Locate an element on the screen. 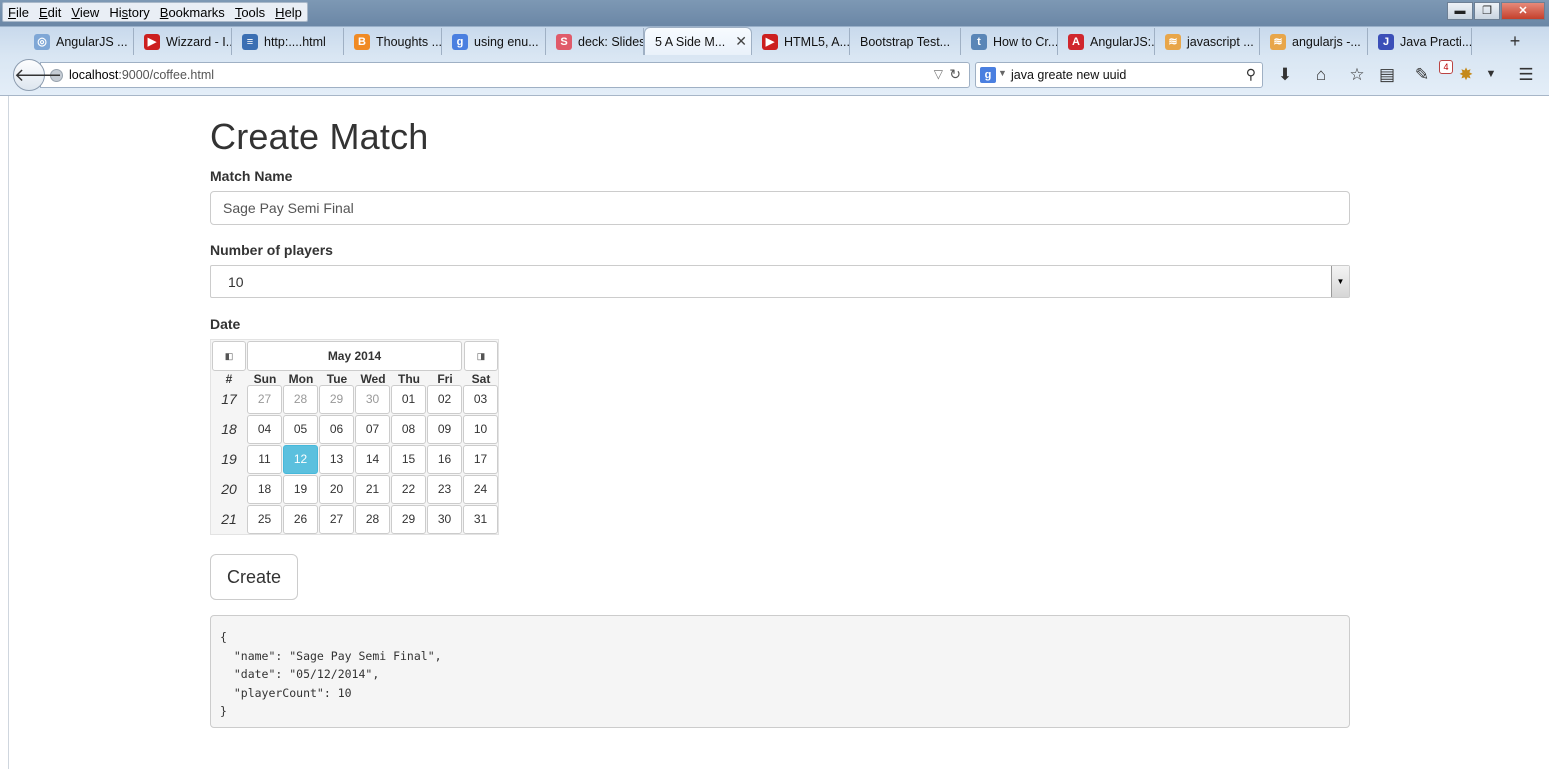  search-bar: g ▼ java greate new uuid ⚲ is located at coordinates (1119, 75).